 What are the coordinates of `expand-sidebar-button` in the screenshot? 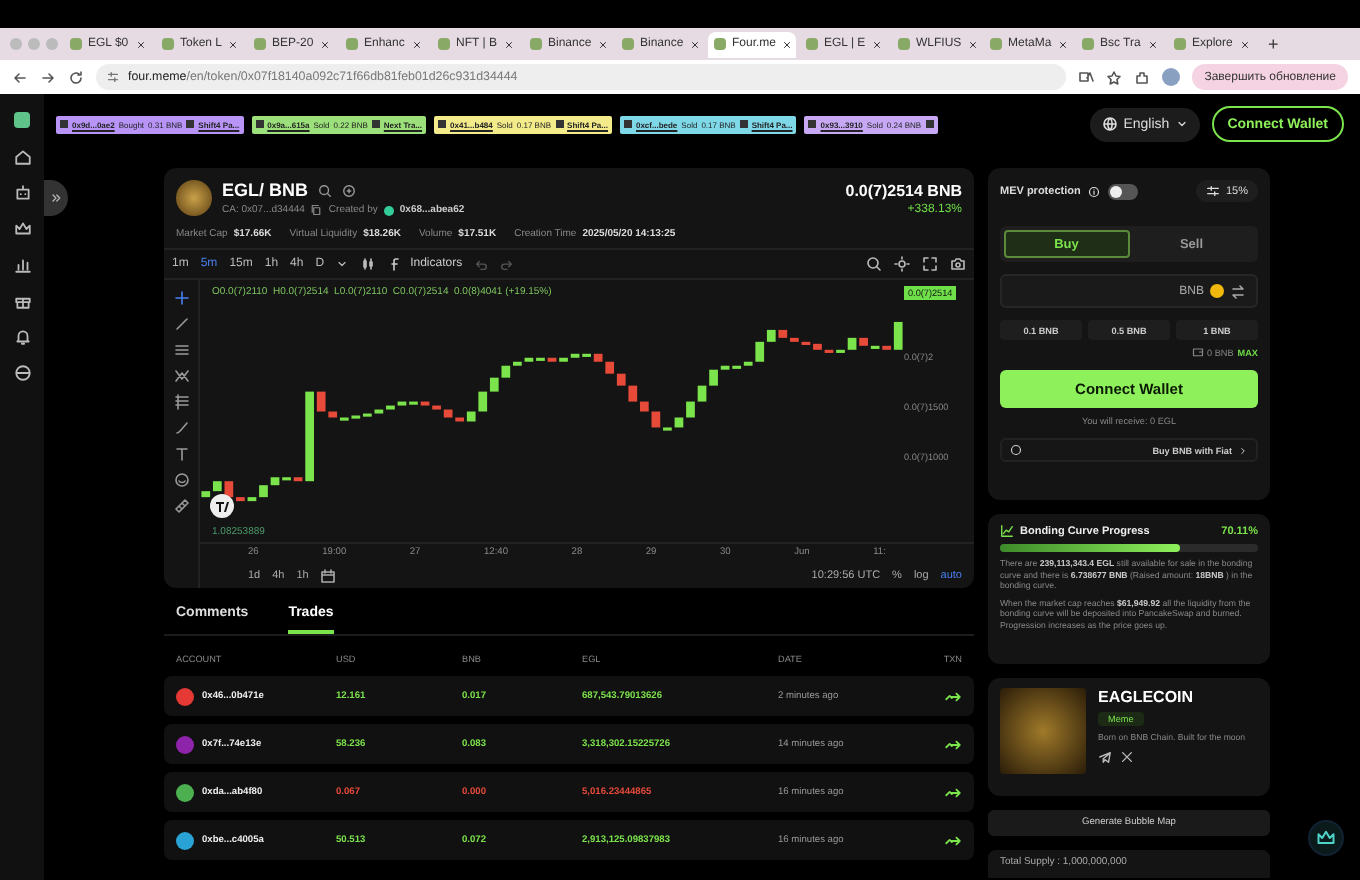 It's located at (56, 198).